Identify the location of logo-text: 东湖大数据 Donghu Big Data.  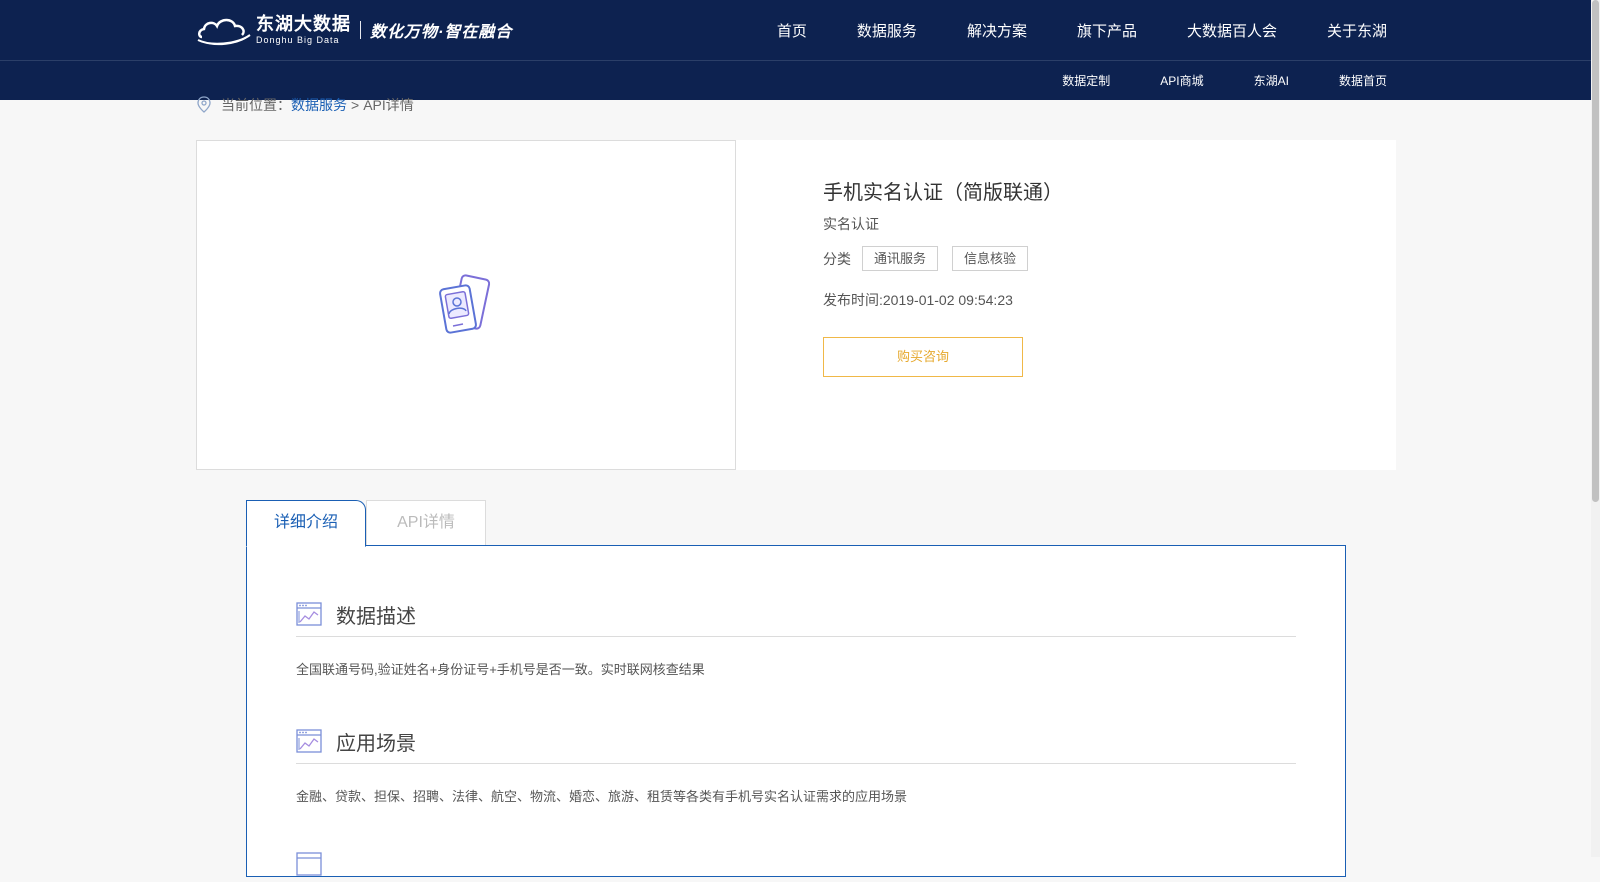
(303, 30).